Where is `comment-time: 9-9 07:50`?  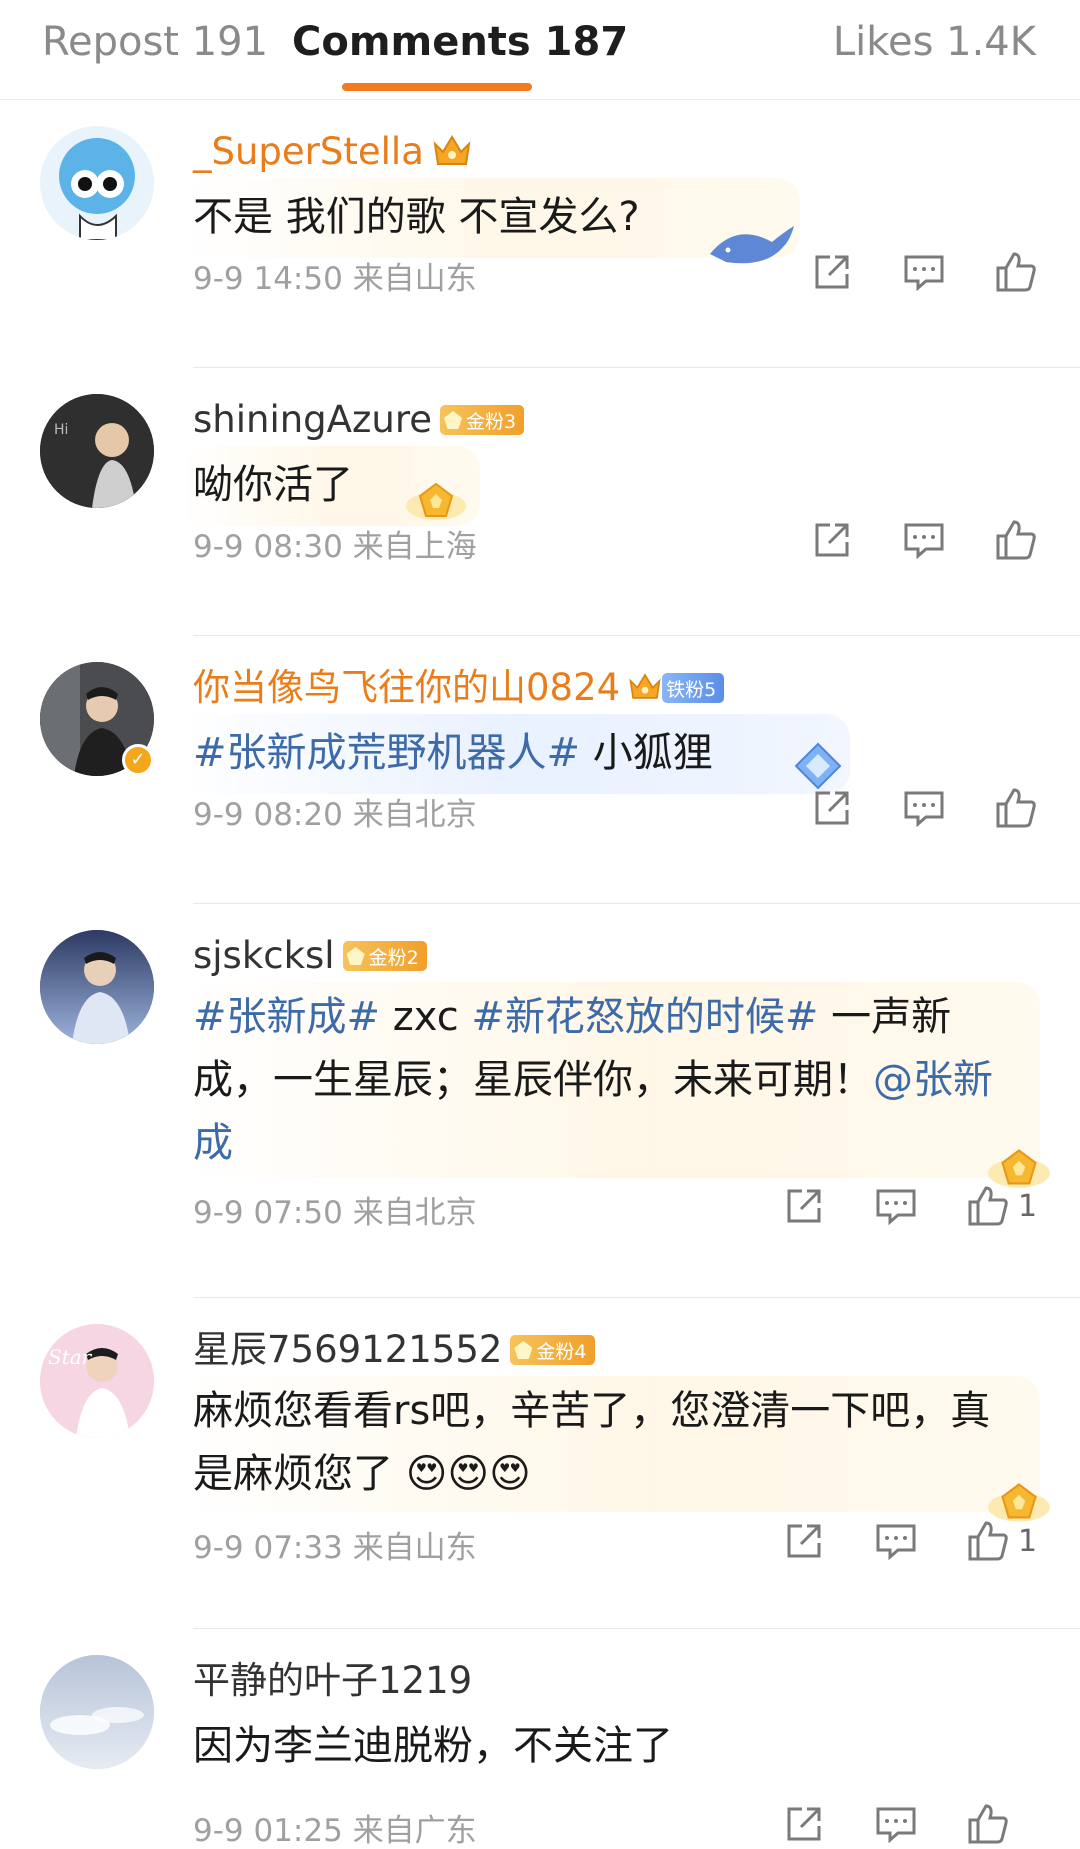 comment-time: 9-9 07:50 is located at coordinates (268, 1213).